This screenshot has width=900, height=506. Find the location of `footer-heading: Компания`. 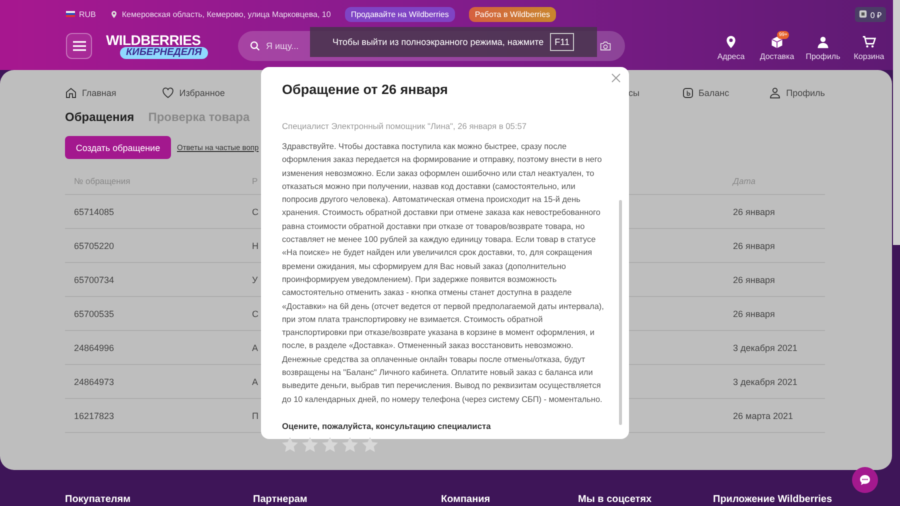

footer-heading: Компания is located at coordinates (509, 499).